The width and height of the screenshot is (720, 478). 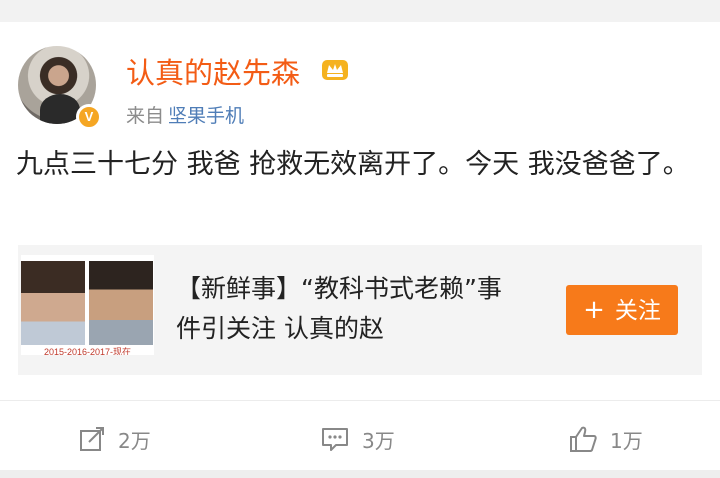 I want to click on bottom-divider, so click(x=360, y=474).